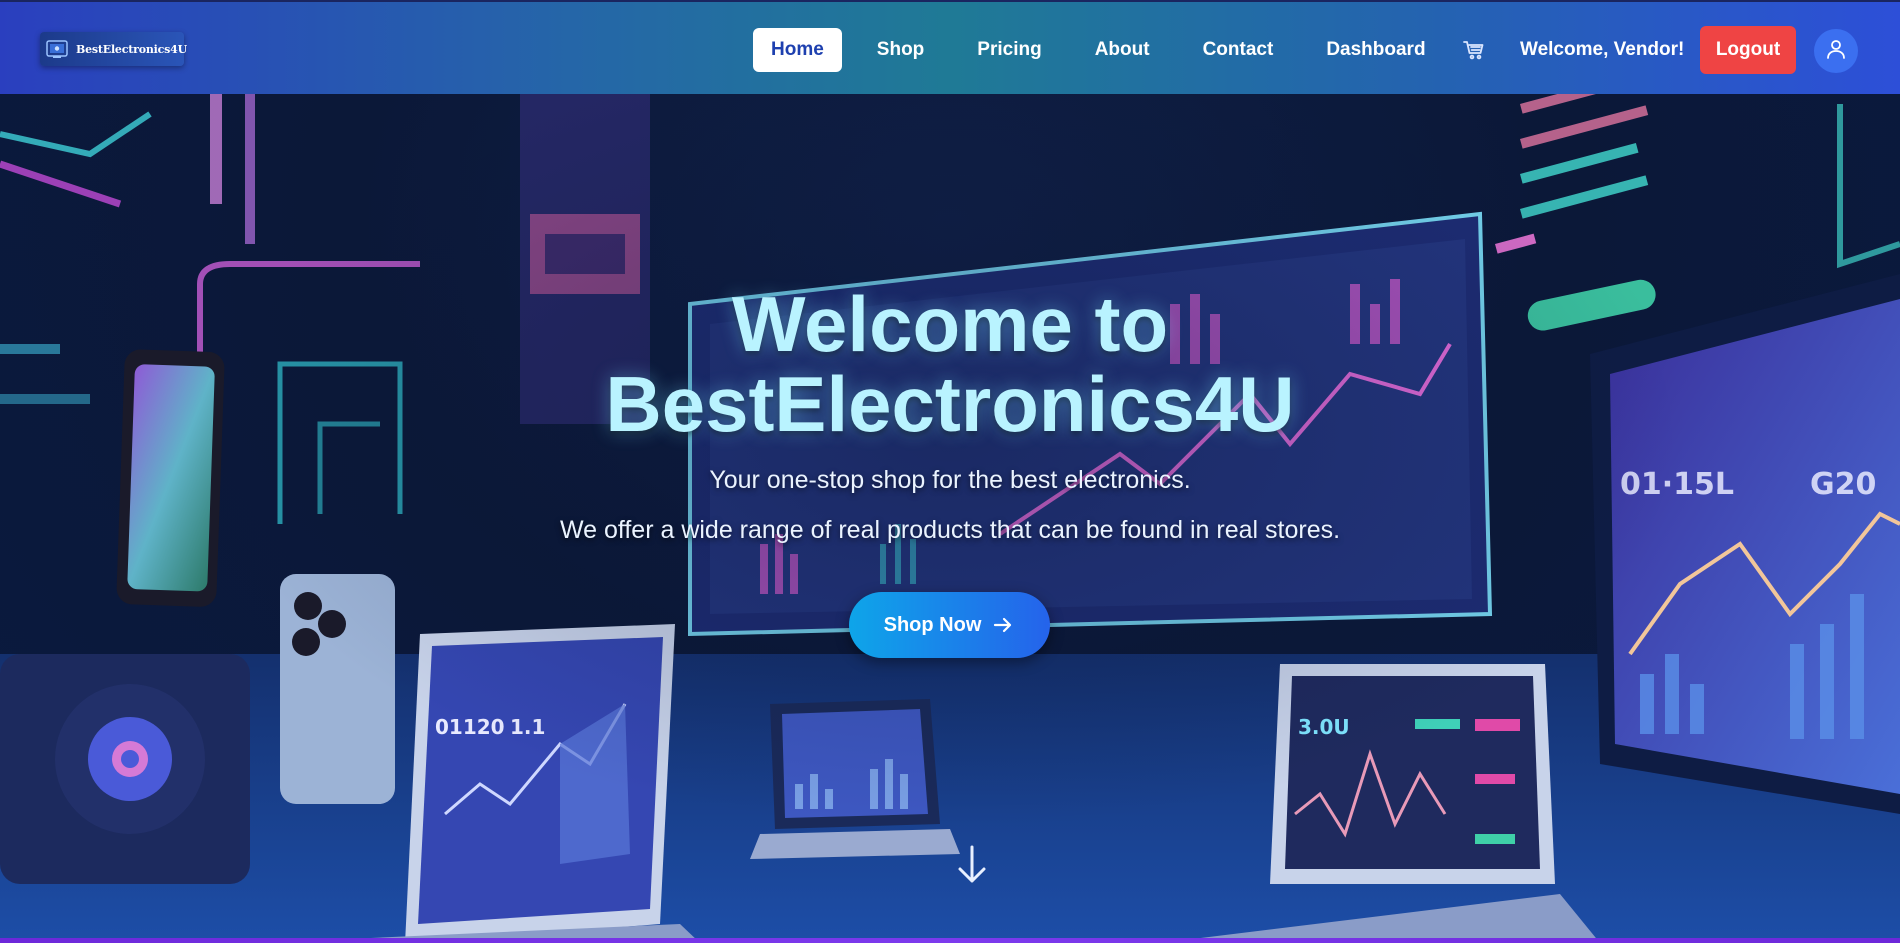 This screenshot has height=943, width=1900. Describe the element at coordinates (1003, 625) in the screenshot. I see `arrow-right-icon` at that location.